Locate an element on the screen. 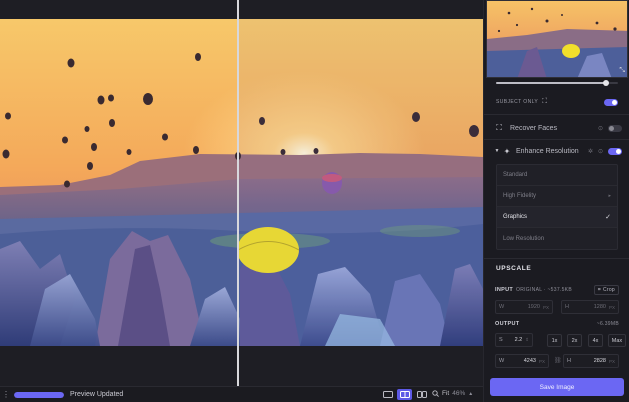 The width and height of the screenshot is (629, 402). multiplier-label: Max is located at coordinates (617, 340).